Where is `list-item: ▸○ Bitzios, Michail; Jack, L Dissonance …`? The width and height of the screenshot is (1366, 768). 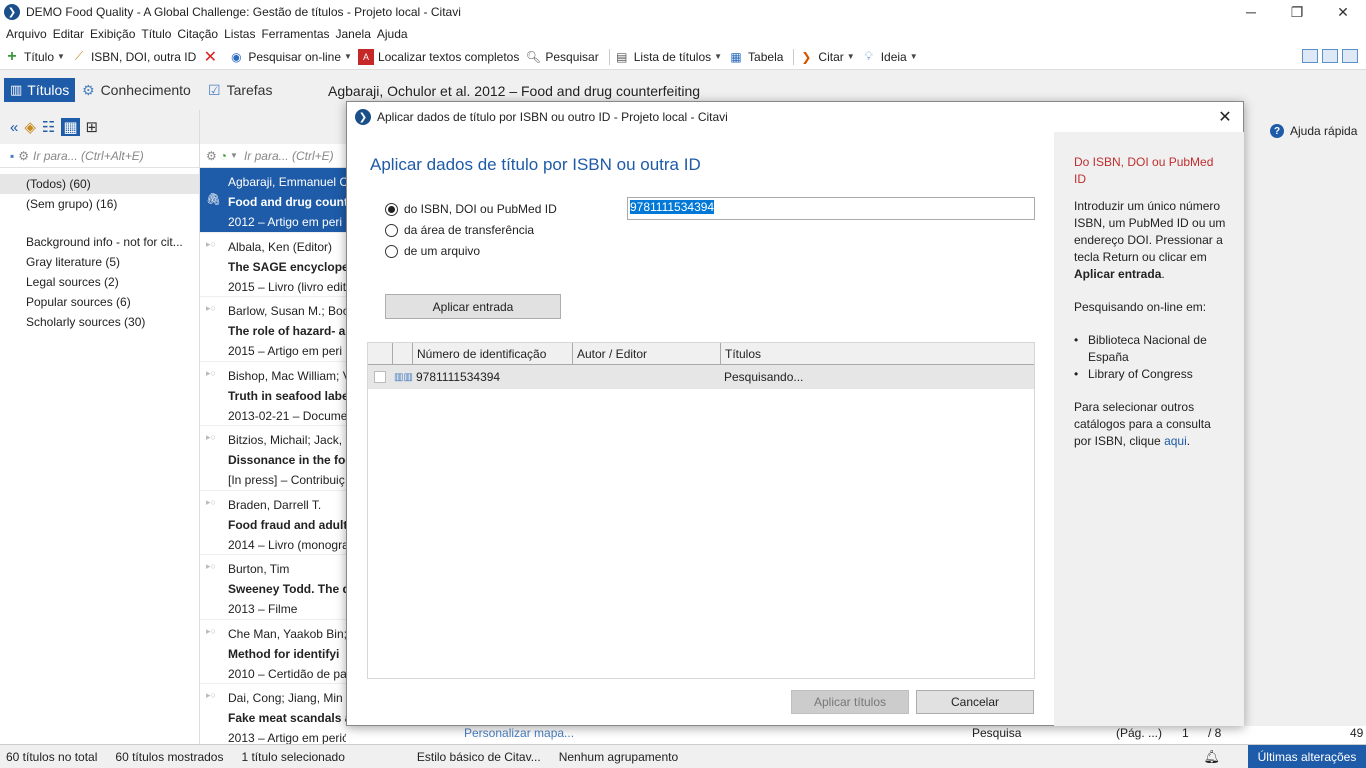 list-item: ▸○ Bitzios, Michail; Jack, L Dissonance … is located at coordinates (273, 458).